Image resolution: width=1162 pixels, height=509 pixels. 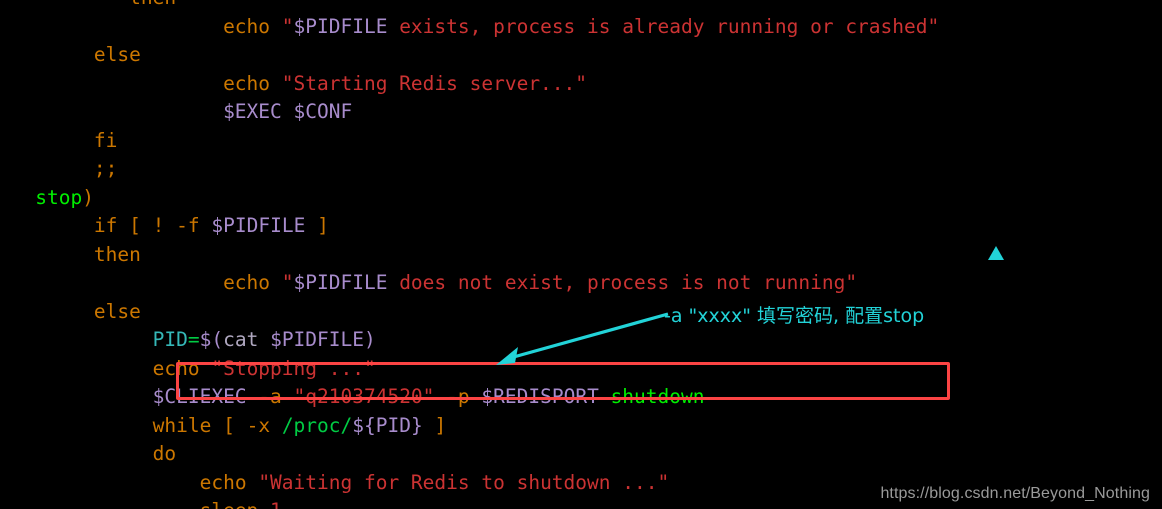 What do you see at coordinates (182, 425) in the screenshot?
I see `code-token: while` at bounding box center [182, 425].